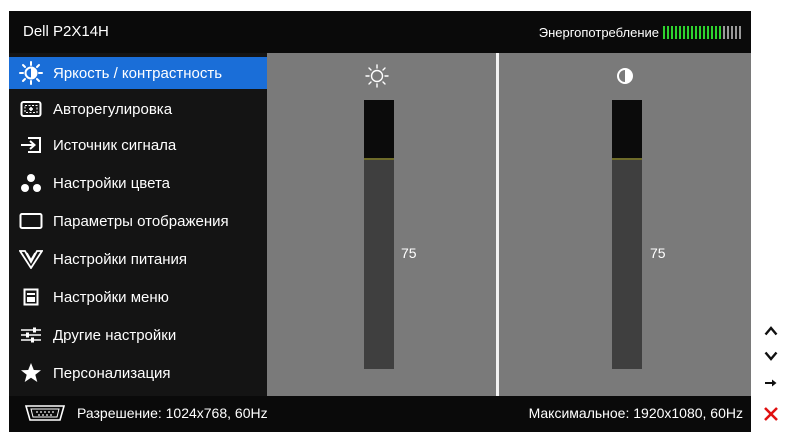 The height and width of the screenshot is (440, 786). I want to click on contrast-value: 75, so click(658, 253).